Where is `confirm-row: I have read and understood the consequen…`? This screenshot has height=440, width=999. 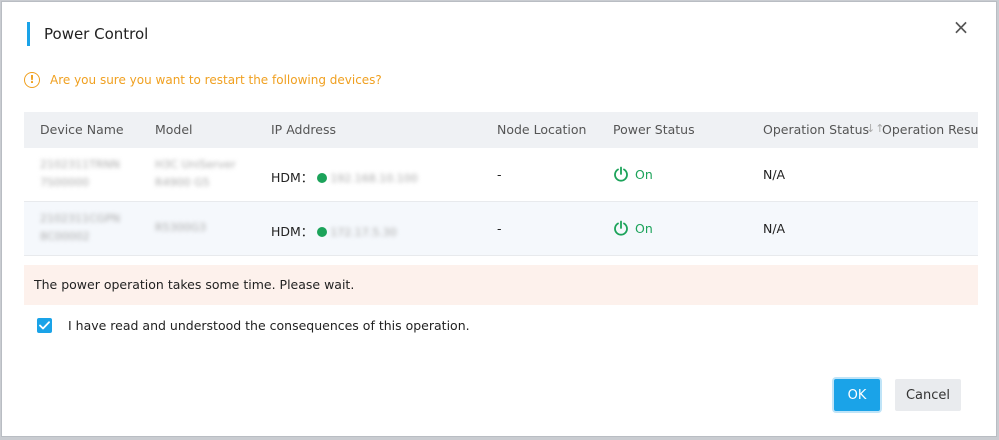
confirm-row: I have read and understood the consequen… is located at coordinates (253, 325).